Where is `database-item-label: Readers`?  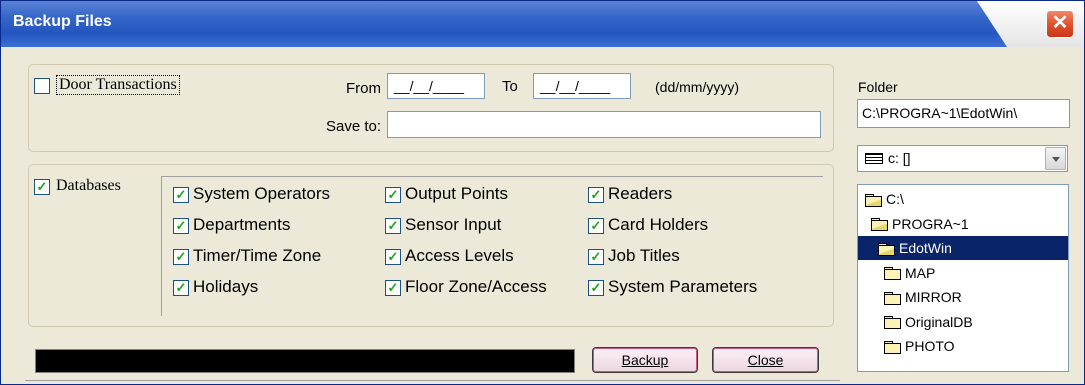 database-item-label: Readers is located at coordinates (640, 193).